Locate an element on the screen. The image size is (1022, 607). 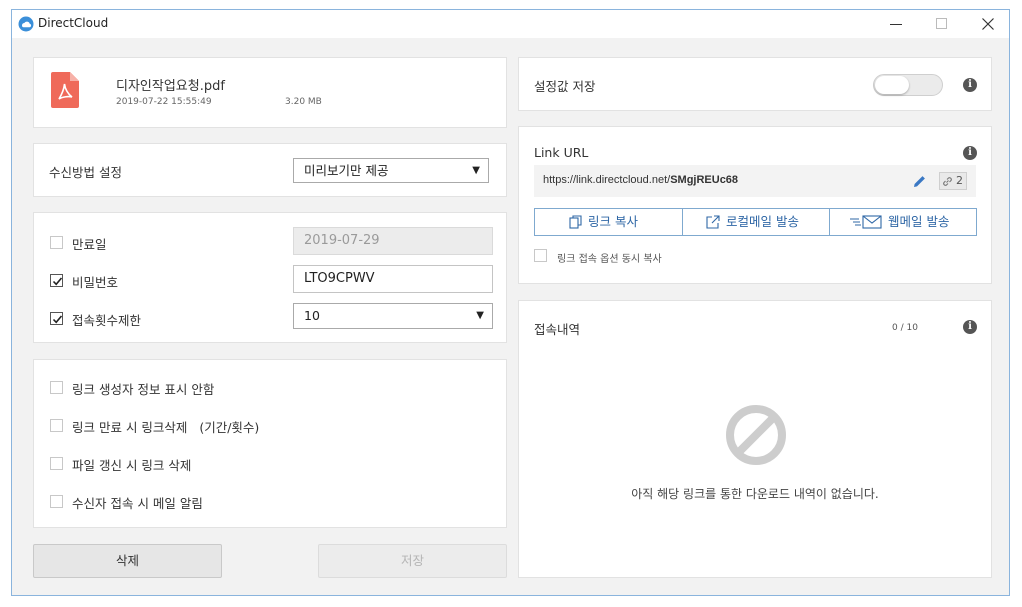
directcloud-logo-icon is located at coordinates (26, 24).